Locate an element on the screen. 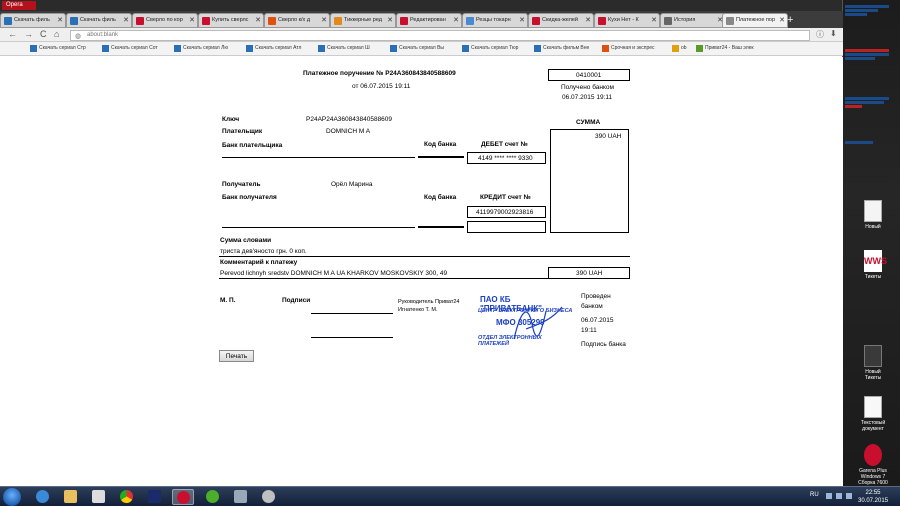  desktop-icon-label: Новый Тикеты is located at coordinates (873, 375).